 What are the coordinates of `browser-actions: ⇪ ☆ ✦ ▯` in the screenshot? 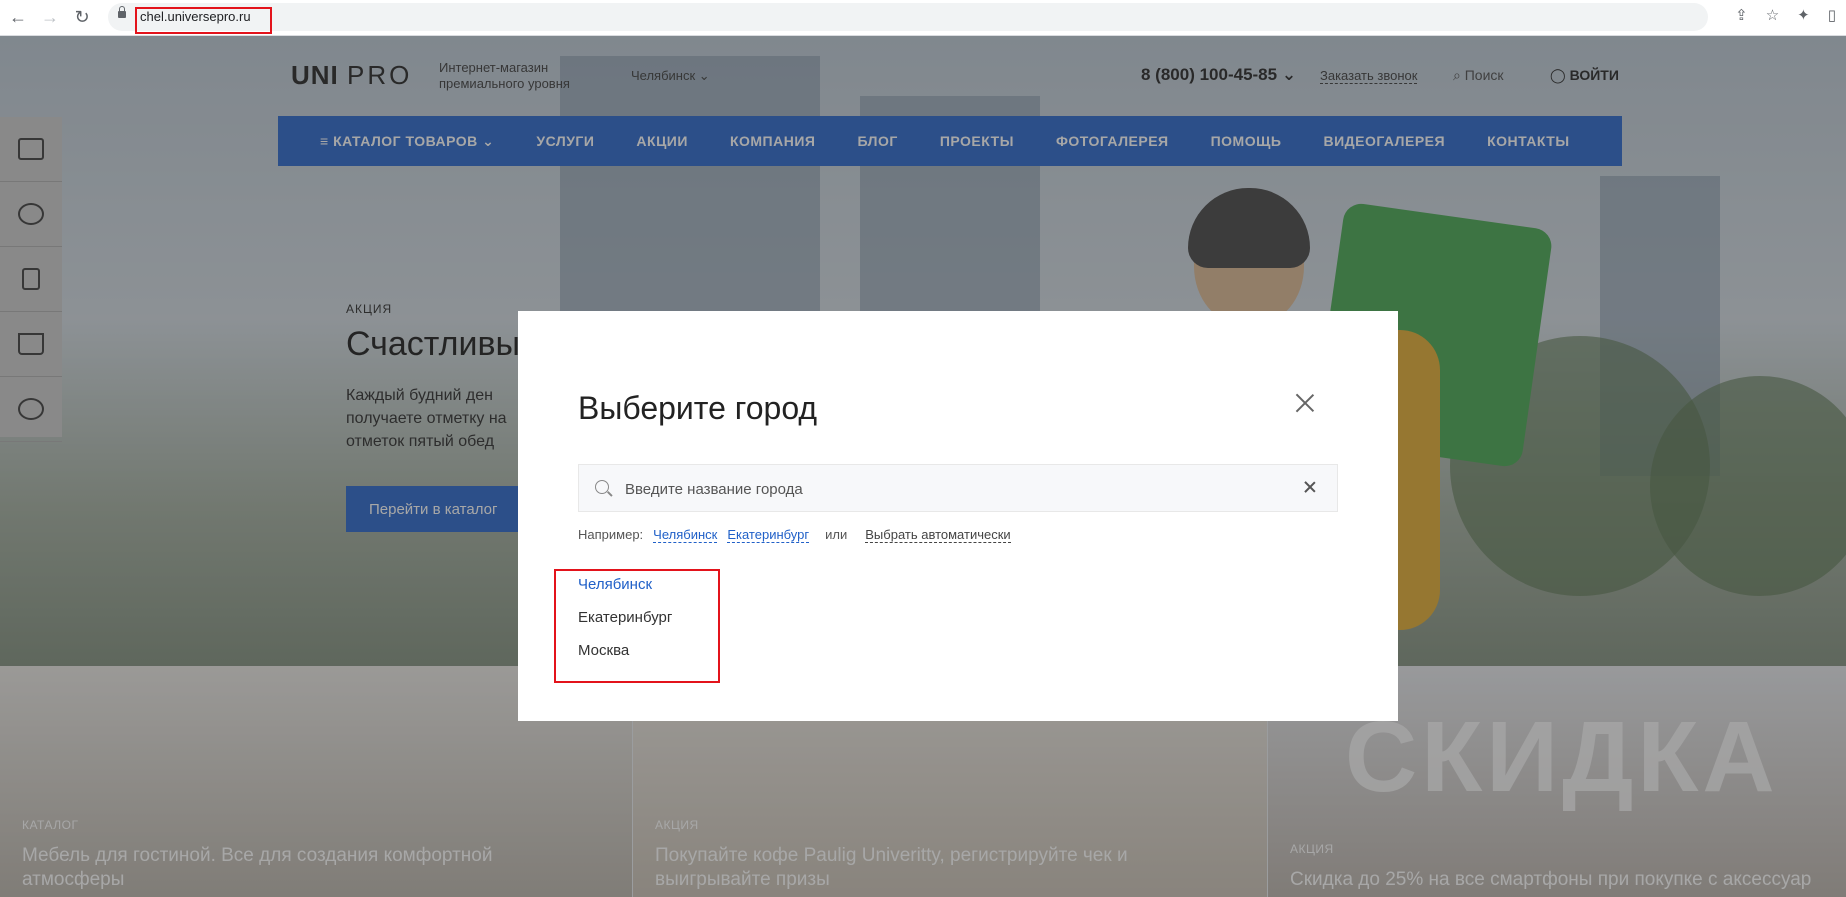 It's located at (1785, 15).